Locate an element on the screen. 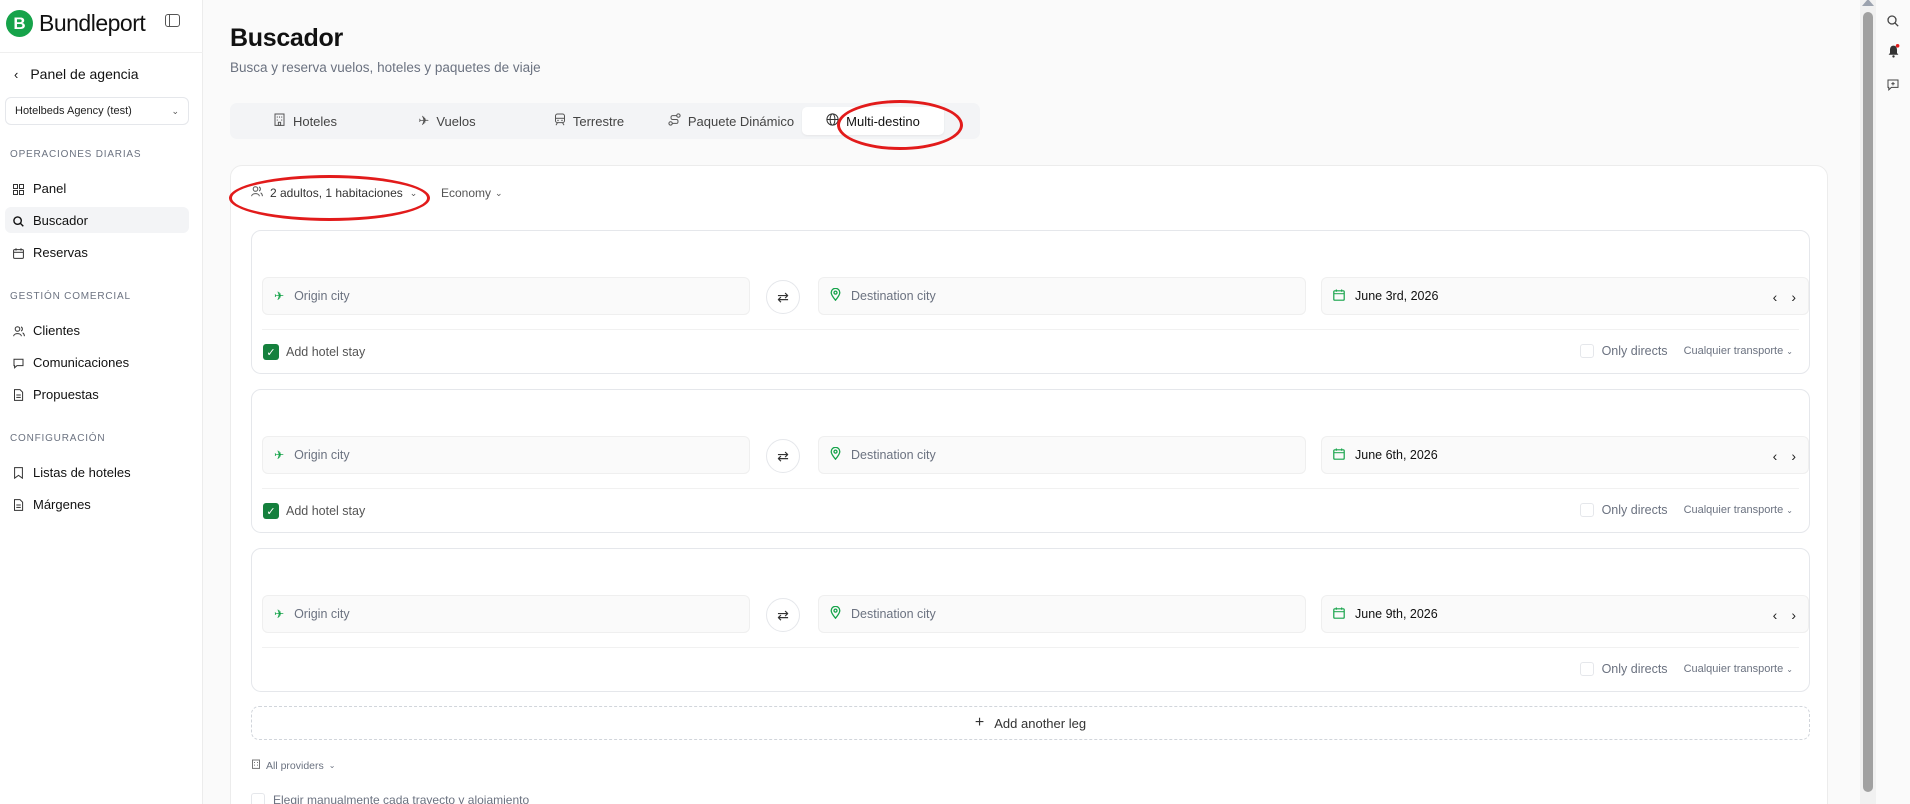 Image resolution: width=1910 pixels, height=804 pixels. tab-terrestre: Terrestre is located at coordinates (589, 121).